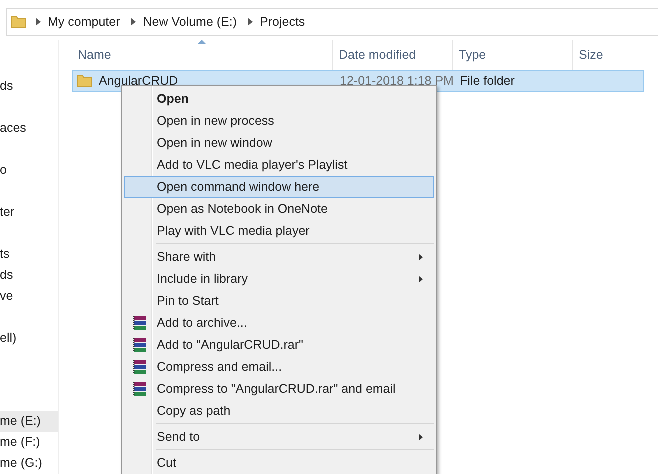 The height and width of the screenshot is (474, 658). I want to click on sort-arrow-icon, so click(202, 42).